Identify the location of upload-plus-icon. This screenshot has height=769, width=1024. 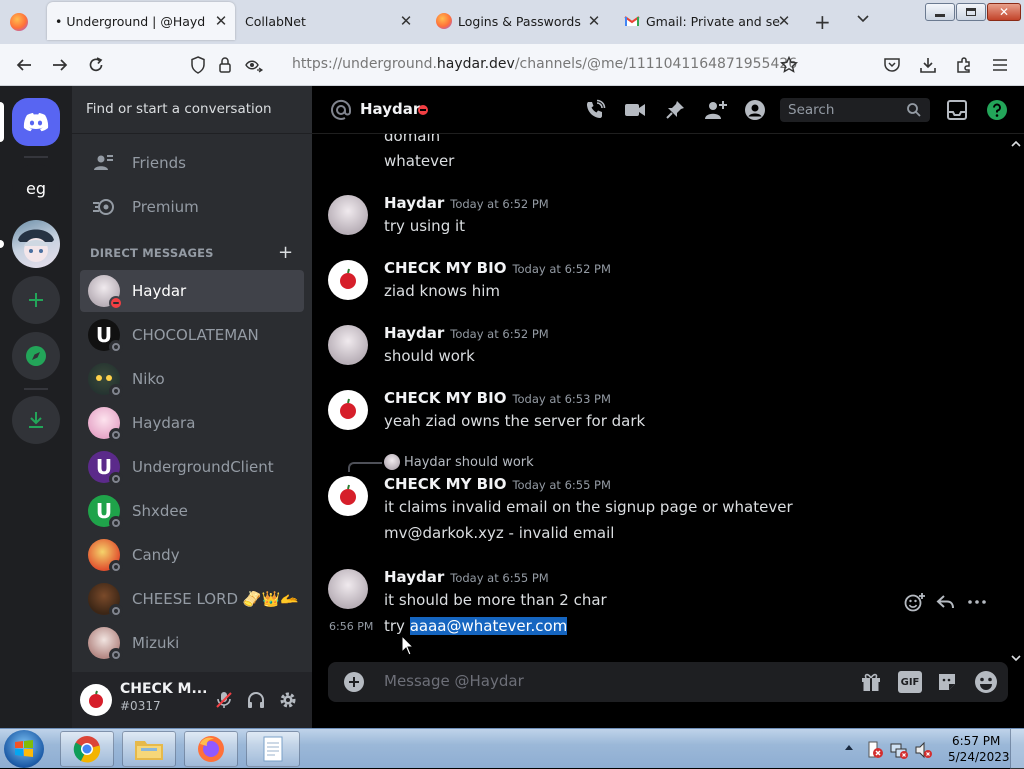
(354, 682).